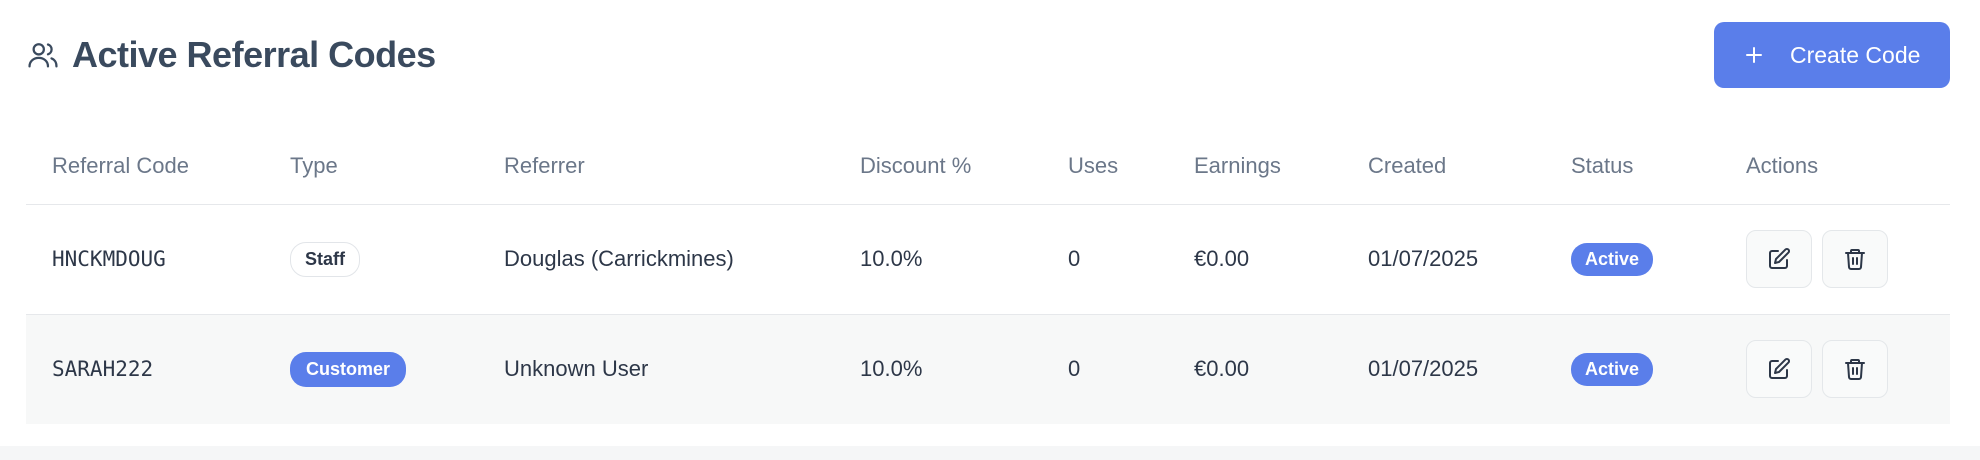 This screenshot has width=1980, height=460. Describe the element at coordinates (43, 55) in the screenshot. I see `users-icon` at that location.